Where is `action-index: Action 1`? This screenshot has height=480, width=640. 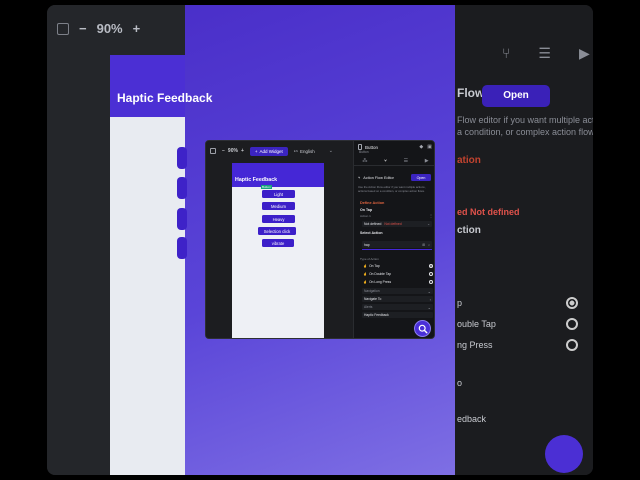
action-index: Action 1 is located at coordinates (365, 216).